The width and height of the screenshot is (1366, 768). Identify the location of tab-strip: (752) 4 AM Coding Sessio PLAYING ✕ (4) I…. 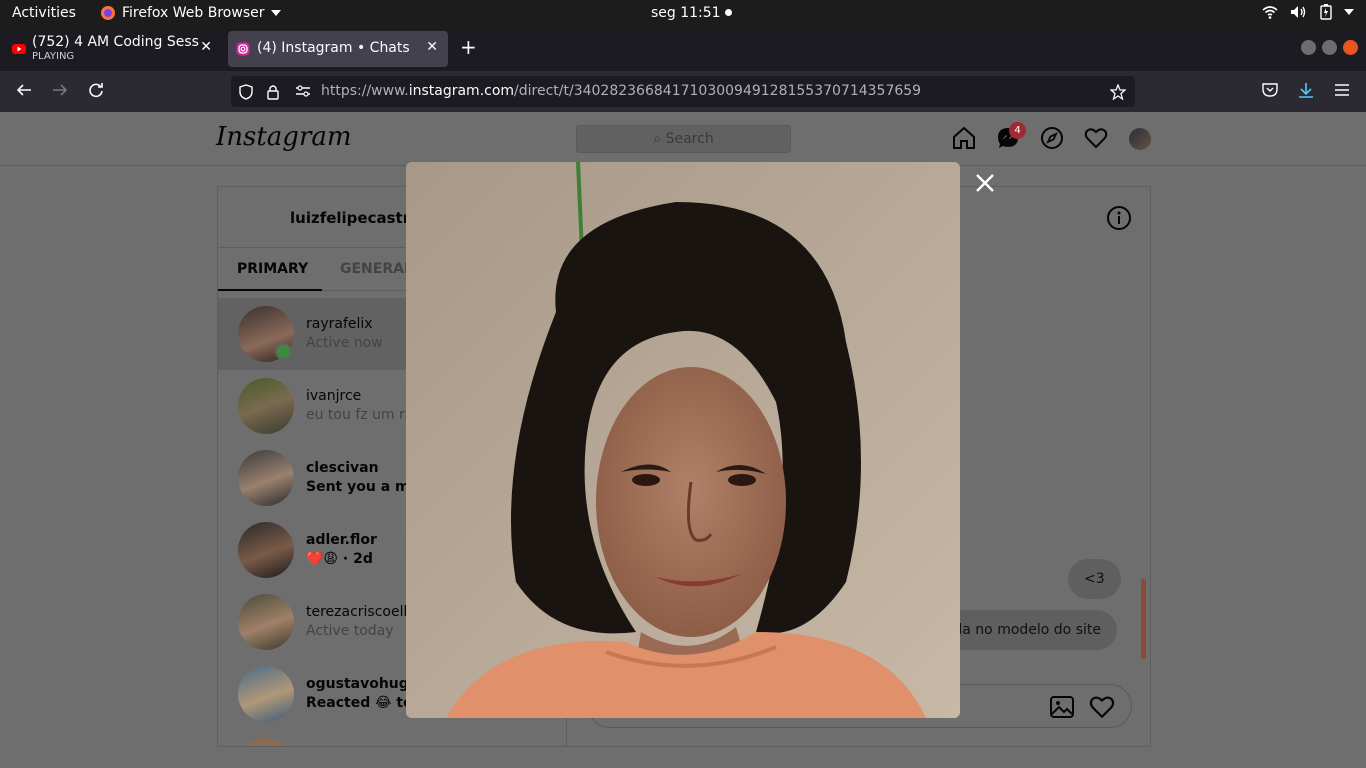
(683, 49).